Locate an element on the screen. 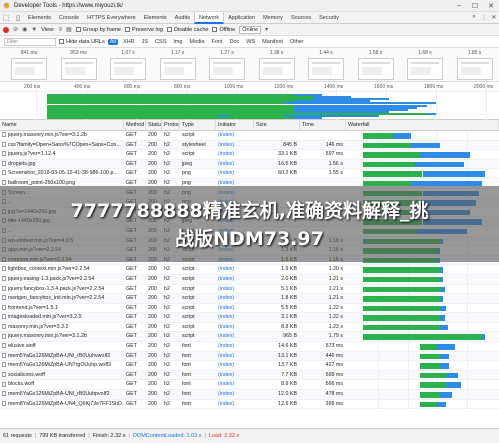  request-name: mem5YaGs126MiZpBA-UNI_rB0UuhpvoIf2 is located at coordinates (58, 394).